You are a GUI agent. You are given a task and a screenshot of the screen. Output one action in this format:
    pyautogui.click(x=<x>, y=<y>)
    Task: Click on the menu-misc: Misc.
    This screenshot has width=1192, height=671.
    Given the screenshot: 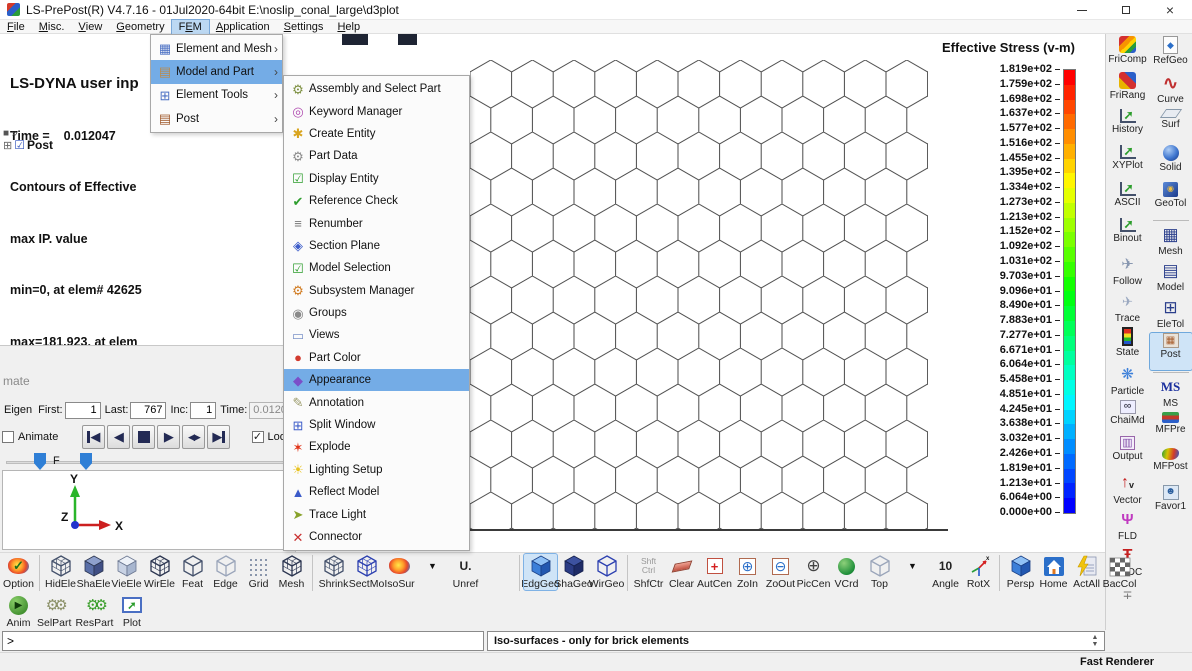 What is the action you would take?
    pyautogui.click(x=52, y=27)
    